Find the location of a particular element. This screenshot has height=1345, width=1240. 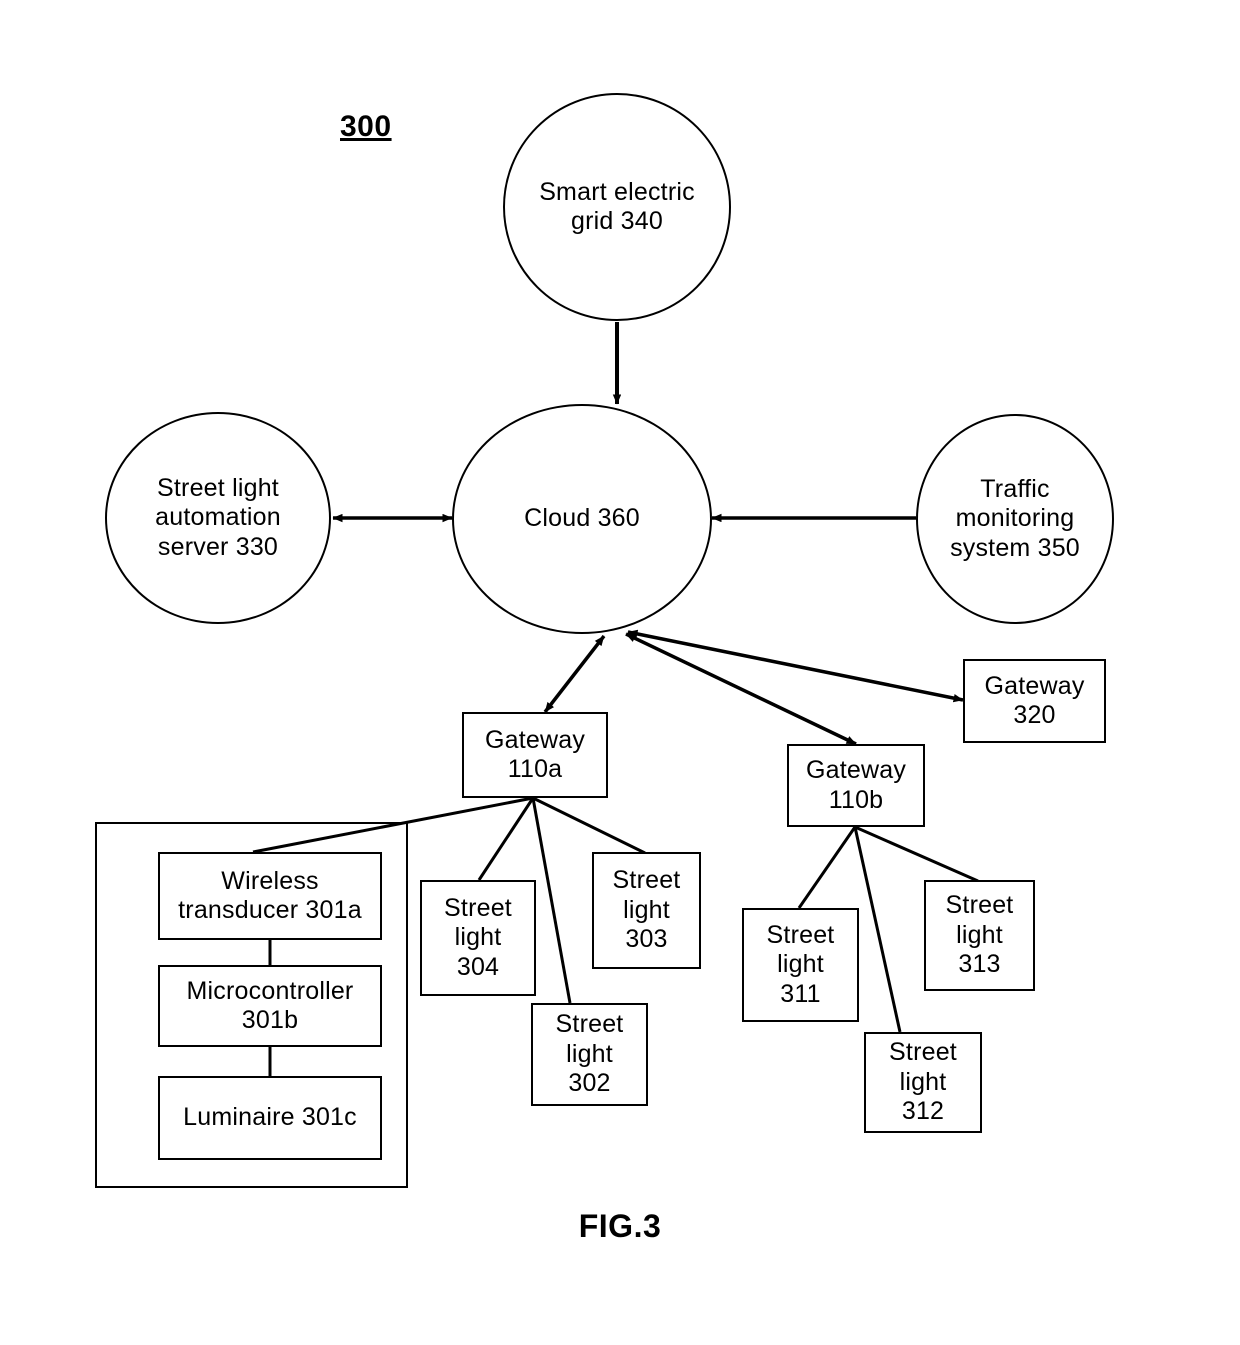

figure-number: 300 is located at coordinates (366, 126).